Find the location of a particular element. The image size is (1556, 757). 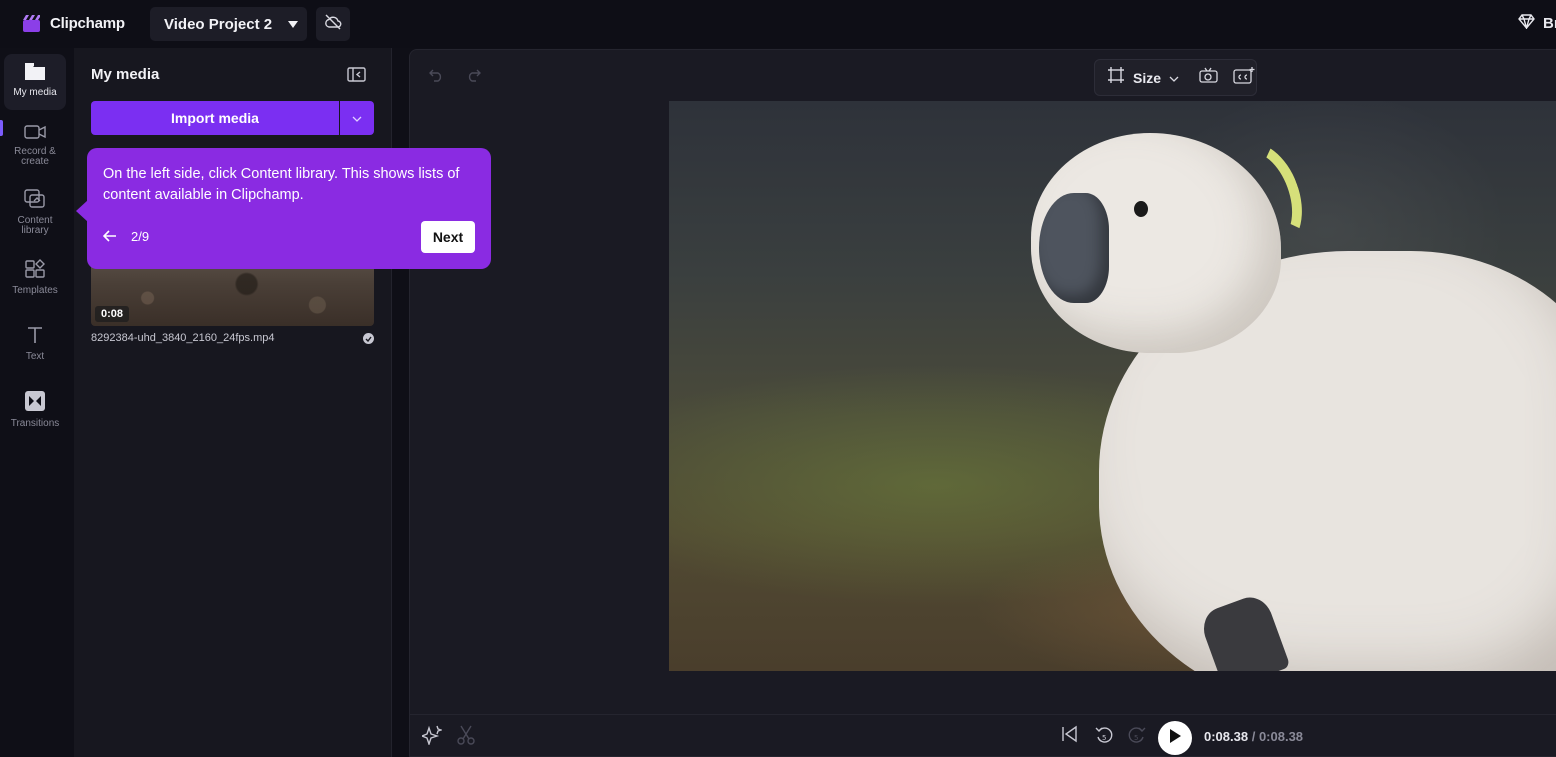

upgrade-label: Br is located at coordinates (1549, 23).